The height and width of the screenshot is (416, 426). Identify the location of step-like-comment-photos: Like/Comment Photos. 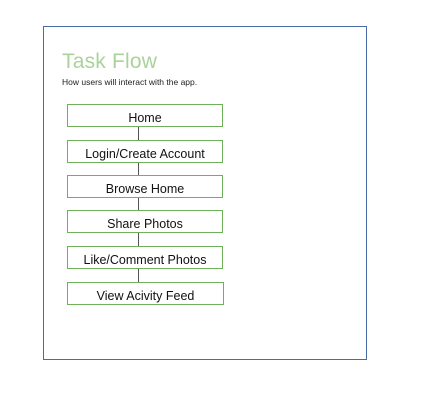
(145, 257).